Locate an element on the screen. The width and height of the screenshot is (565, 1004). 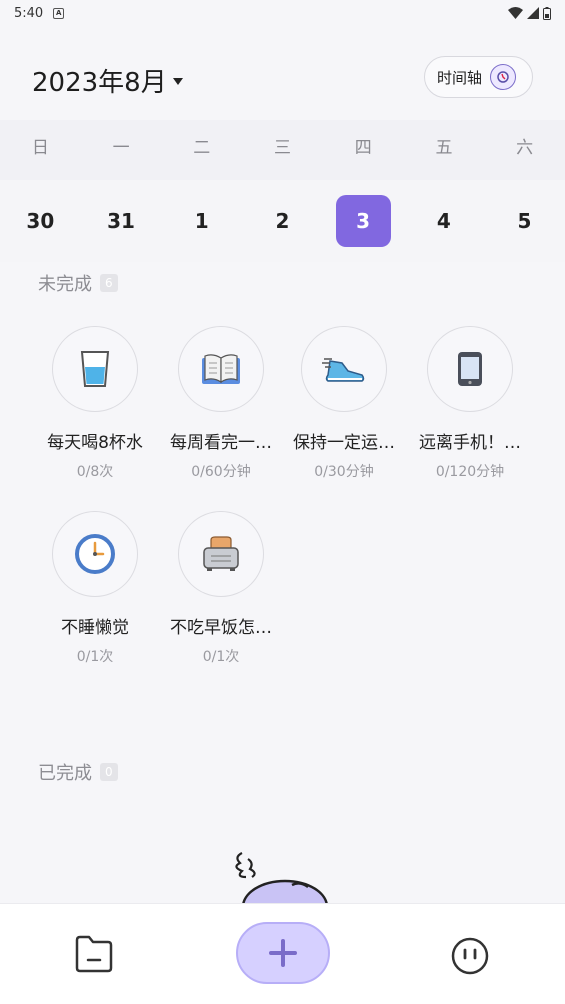
wifi-icon is located at coordinates (515, 13).